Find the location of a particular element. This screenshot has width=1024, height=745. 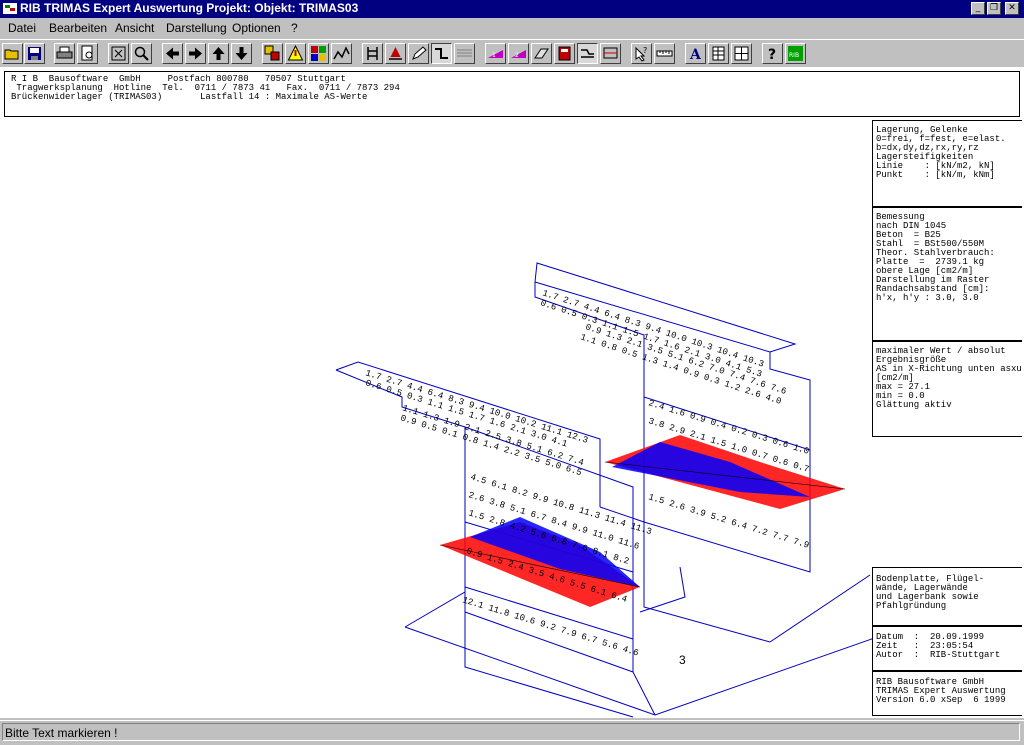

zoom-icon is located at coordinates (141, 53).